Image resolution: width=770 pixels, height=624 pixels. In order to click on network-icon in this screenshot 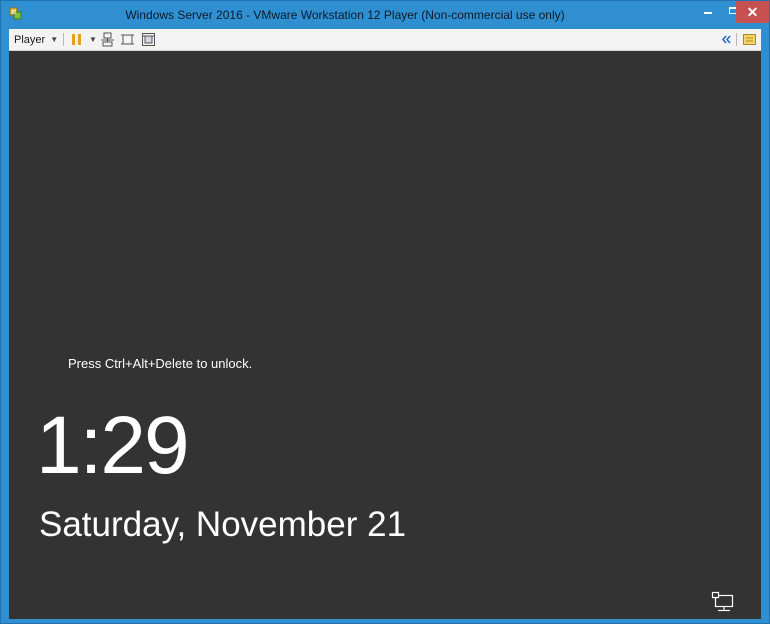, I will do `click(723, 602)`.